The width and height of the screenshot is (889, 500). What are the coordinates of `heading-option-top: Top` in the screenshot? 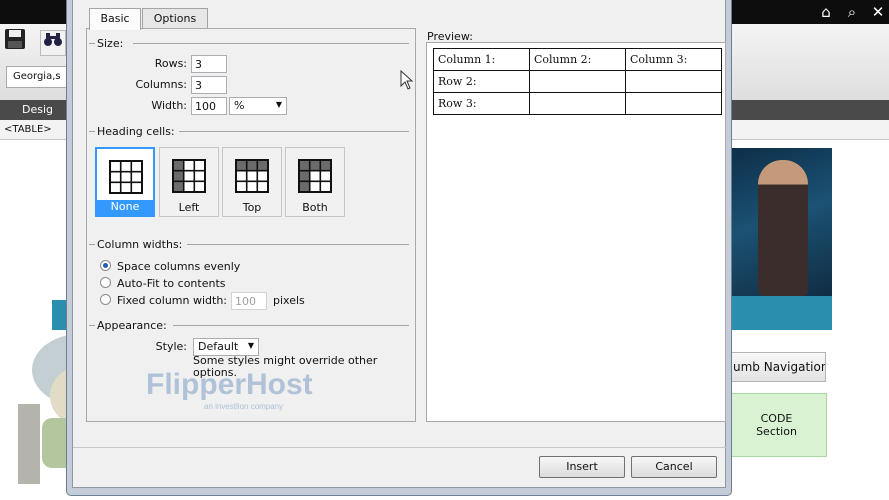 It's located at (252, 182).